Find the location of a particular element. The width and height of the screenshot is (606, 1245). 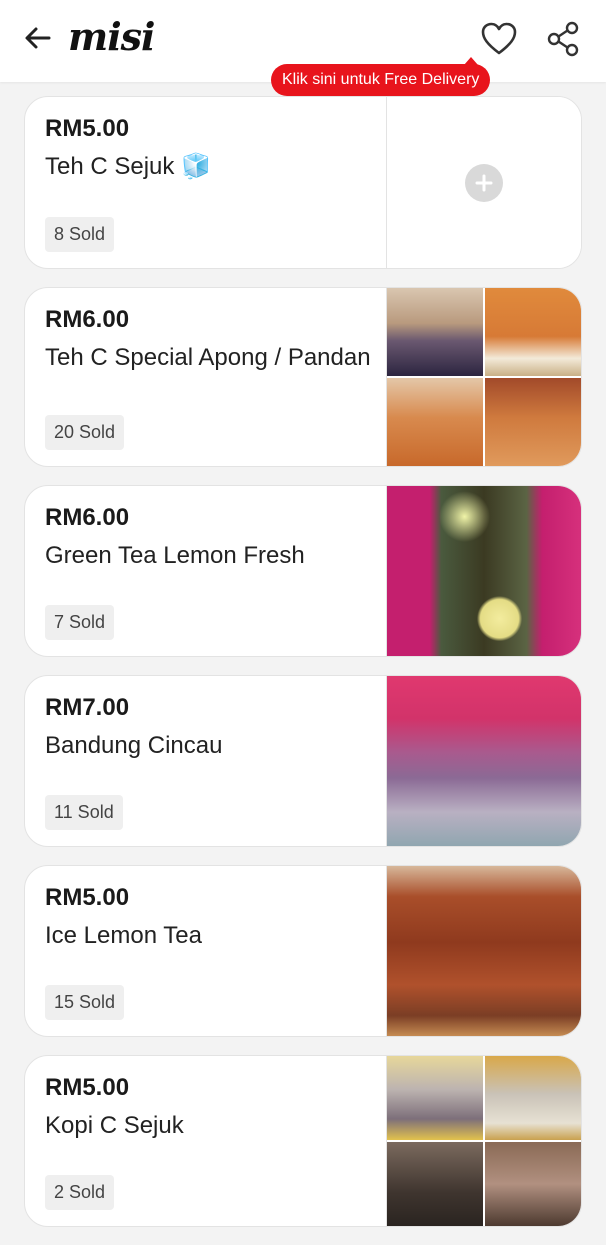

sold-badge: 7 Sold is located at coordinates (80, 622).